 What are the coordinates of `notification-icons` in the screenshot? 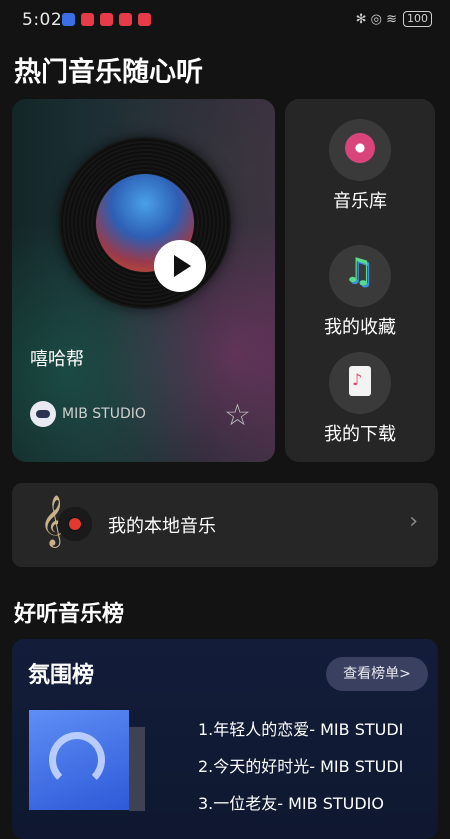 It's located at (106, 19).